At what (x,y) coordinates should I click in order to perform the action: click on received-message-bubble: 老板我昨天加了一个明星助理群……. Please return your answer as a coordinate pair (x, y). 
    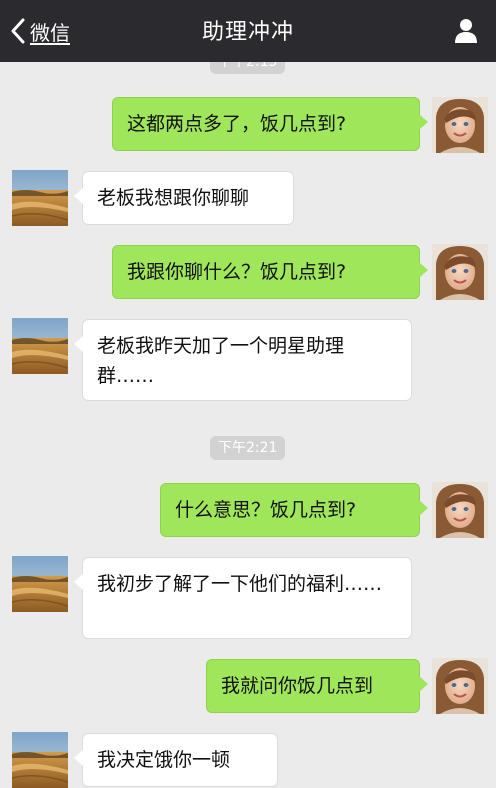
    Looking at the image, I should click on (243, 360).